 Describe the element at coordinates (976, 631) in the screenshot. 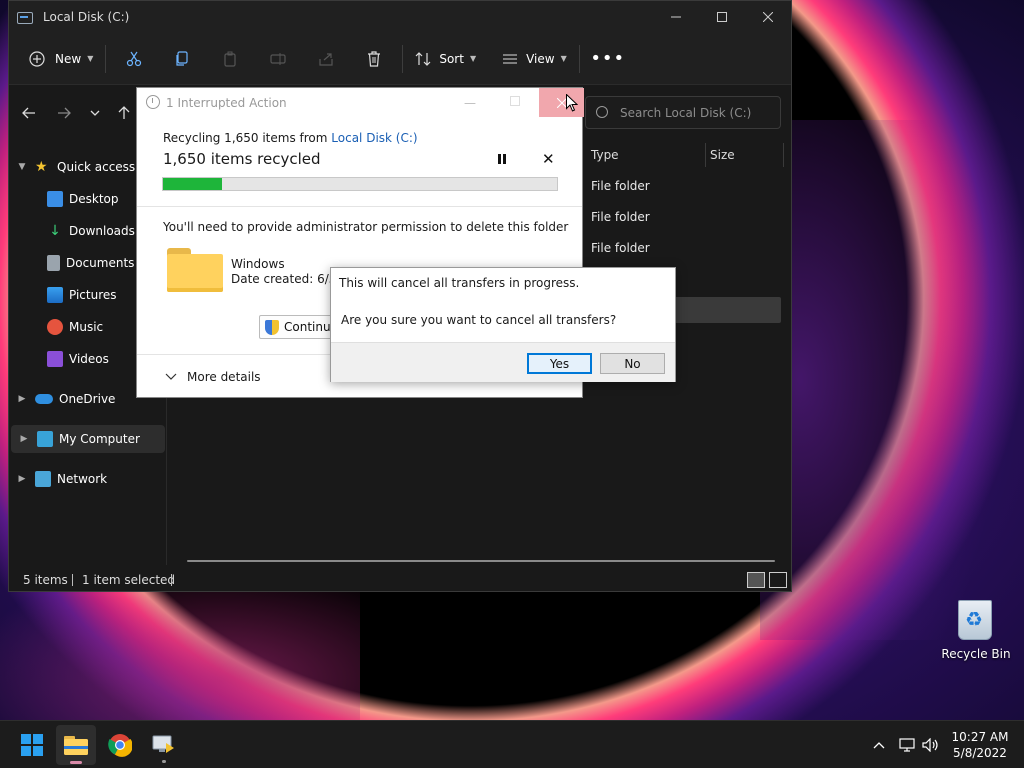

I see `recycle-bin-shortcut: Recycle Bin` at that location.